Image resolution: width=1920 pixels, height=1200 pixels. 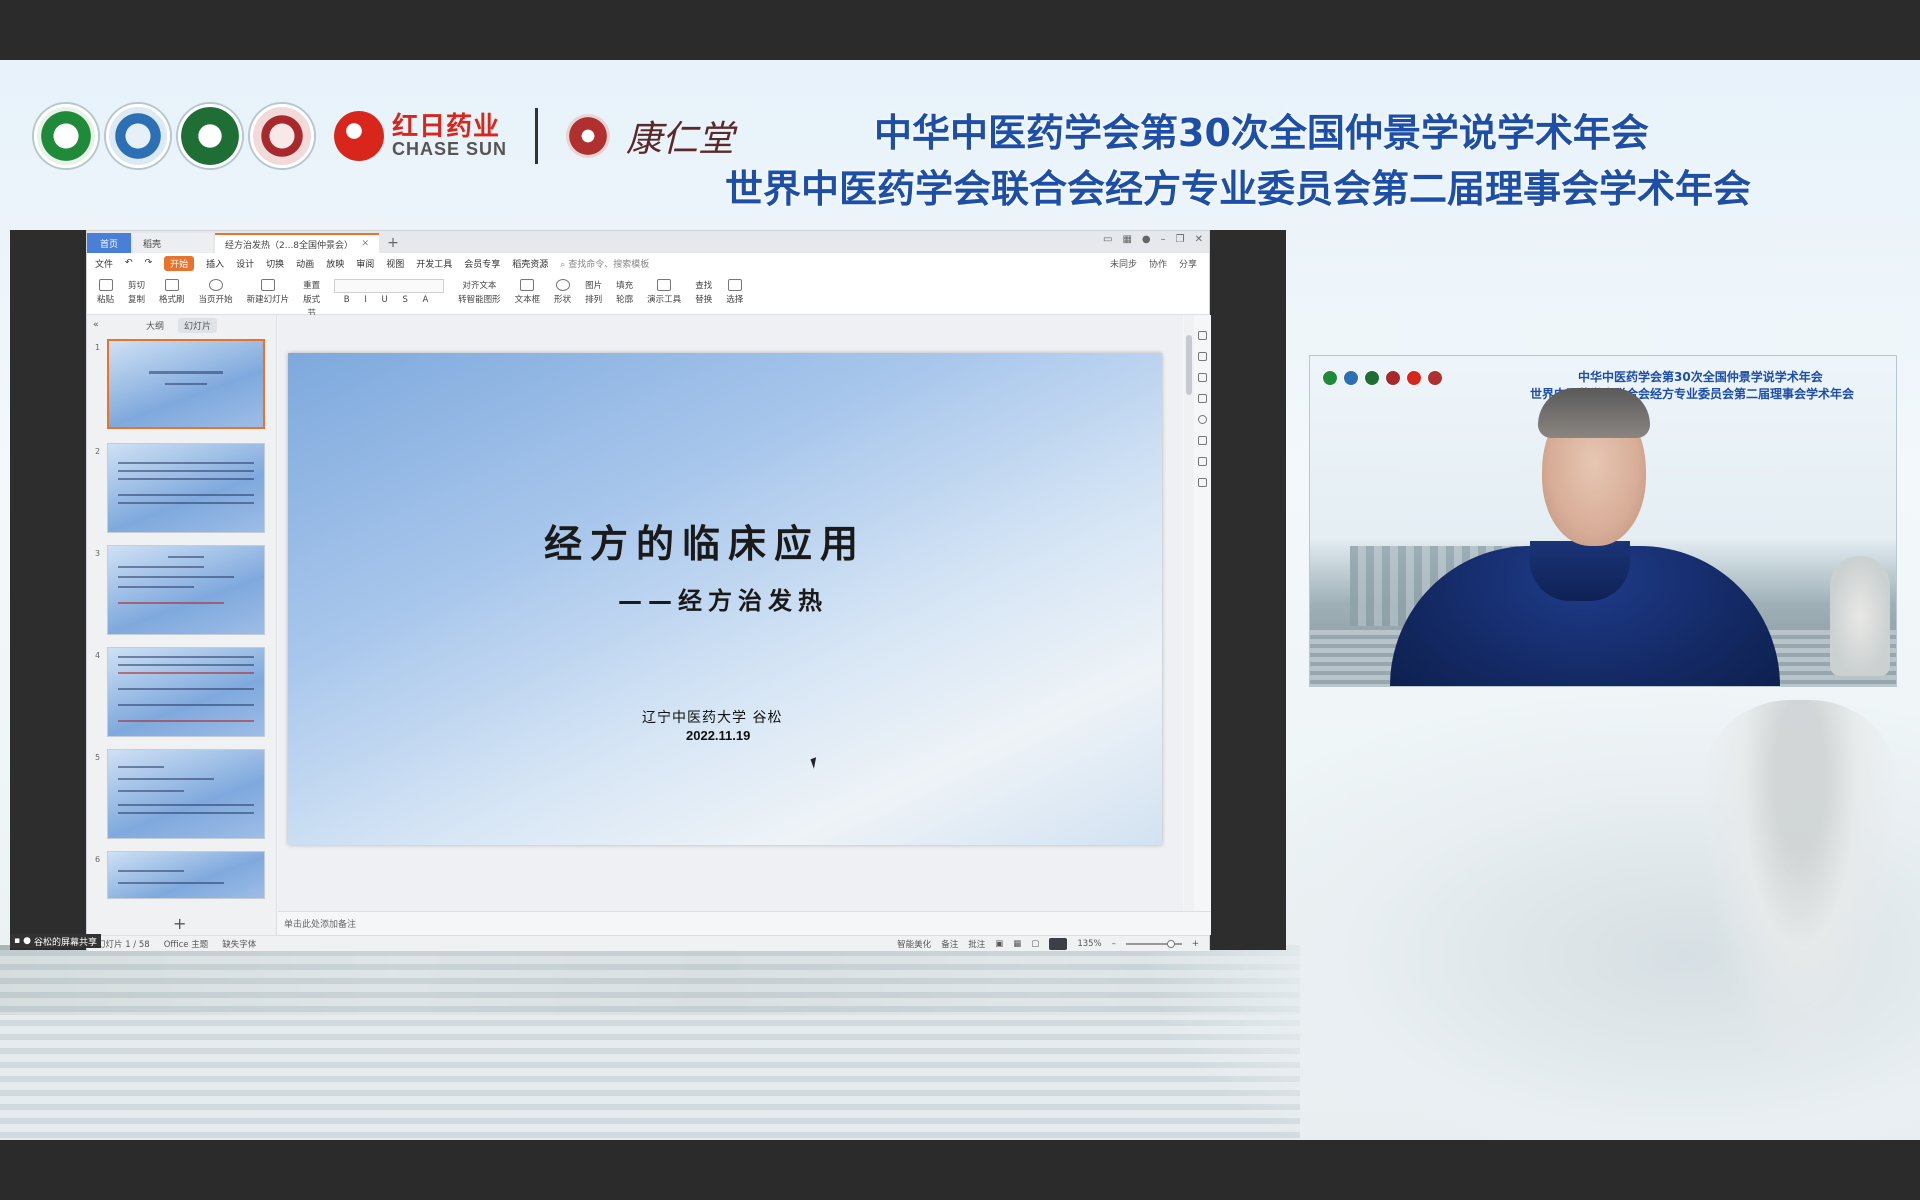 I want to click on menu-member: 会员专享, so click(x=482, y=263).